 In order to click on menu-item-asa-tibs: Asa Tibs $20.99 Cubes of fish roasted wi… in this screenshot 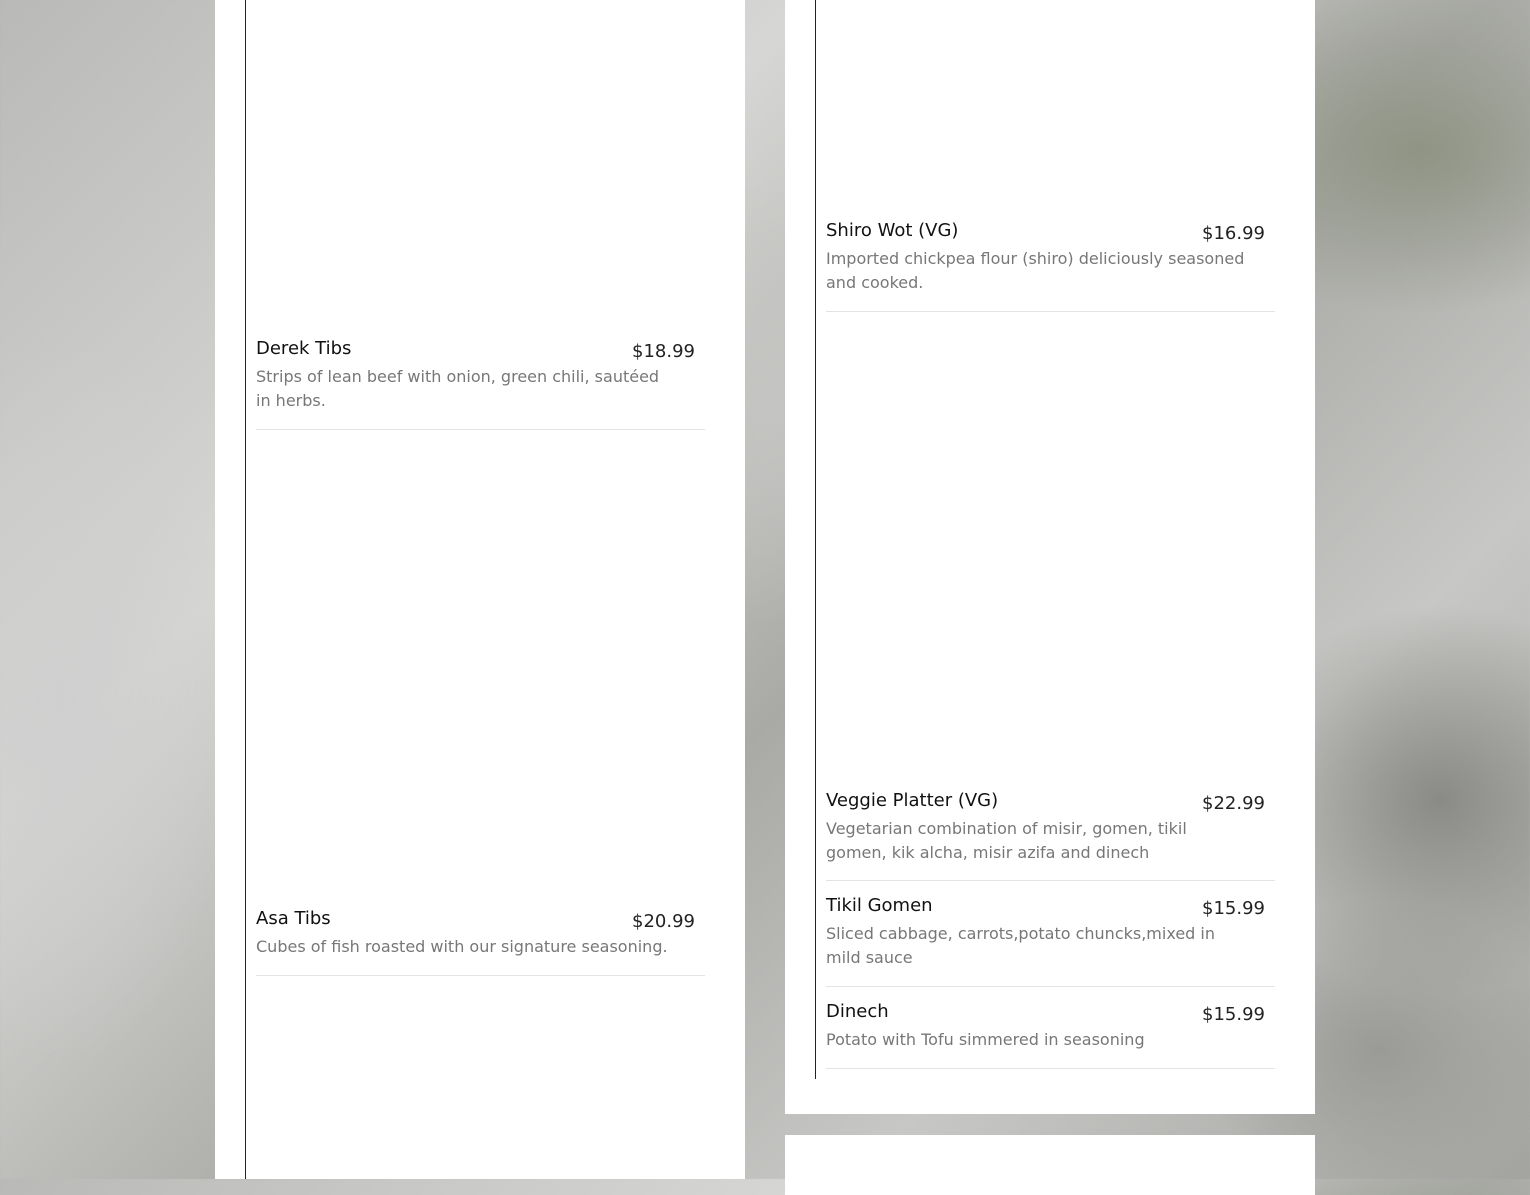, I will do `click(480, 941)`.